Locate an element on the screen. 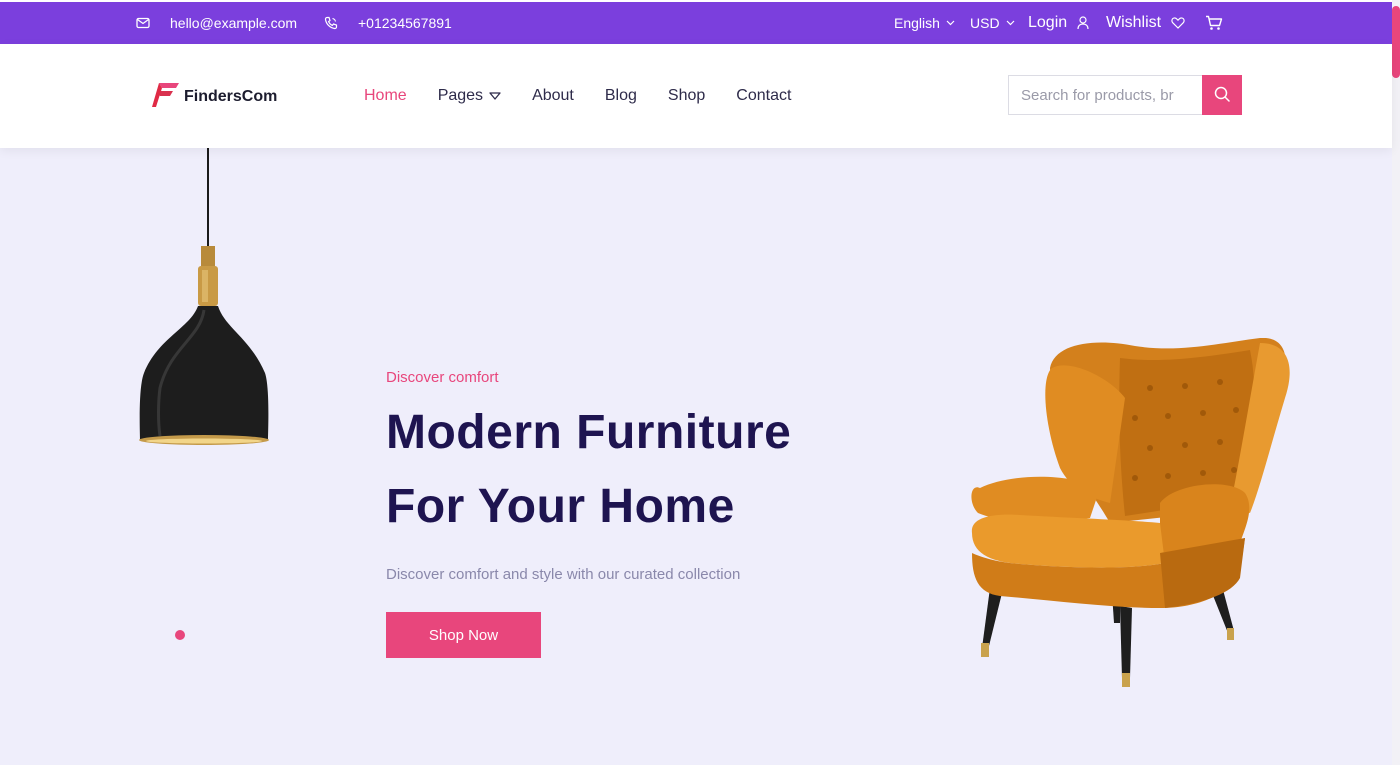  page-scrollbar is located at coordinates (1396, 382).